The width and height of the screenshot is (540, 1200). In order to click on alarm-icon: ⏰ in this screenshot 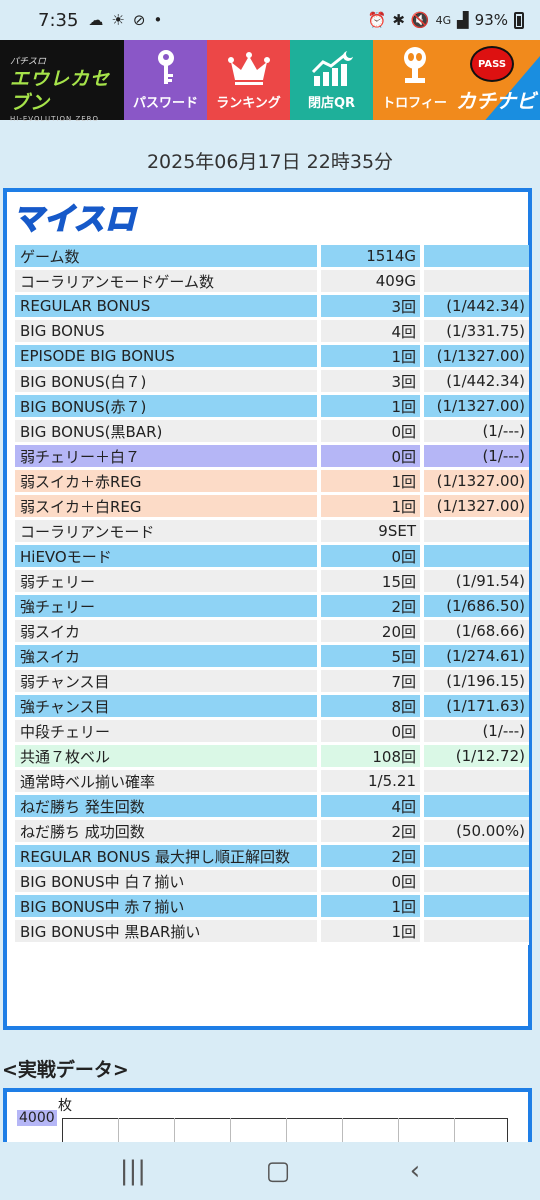, I will do `click(377, 20)`.